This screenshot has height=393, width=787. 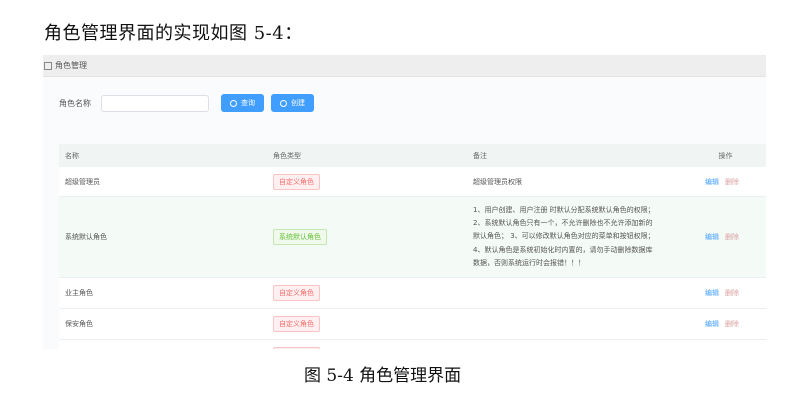 I want to click on role-type-tag: 系统默认角色, so click(x=300, y=237).